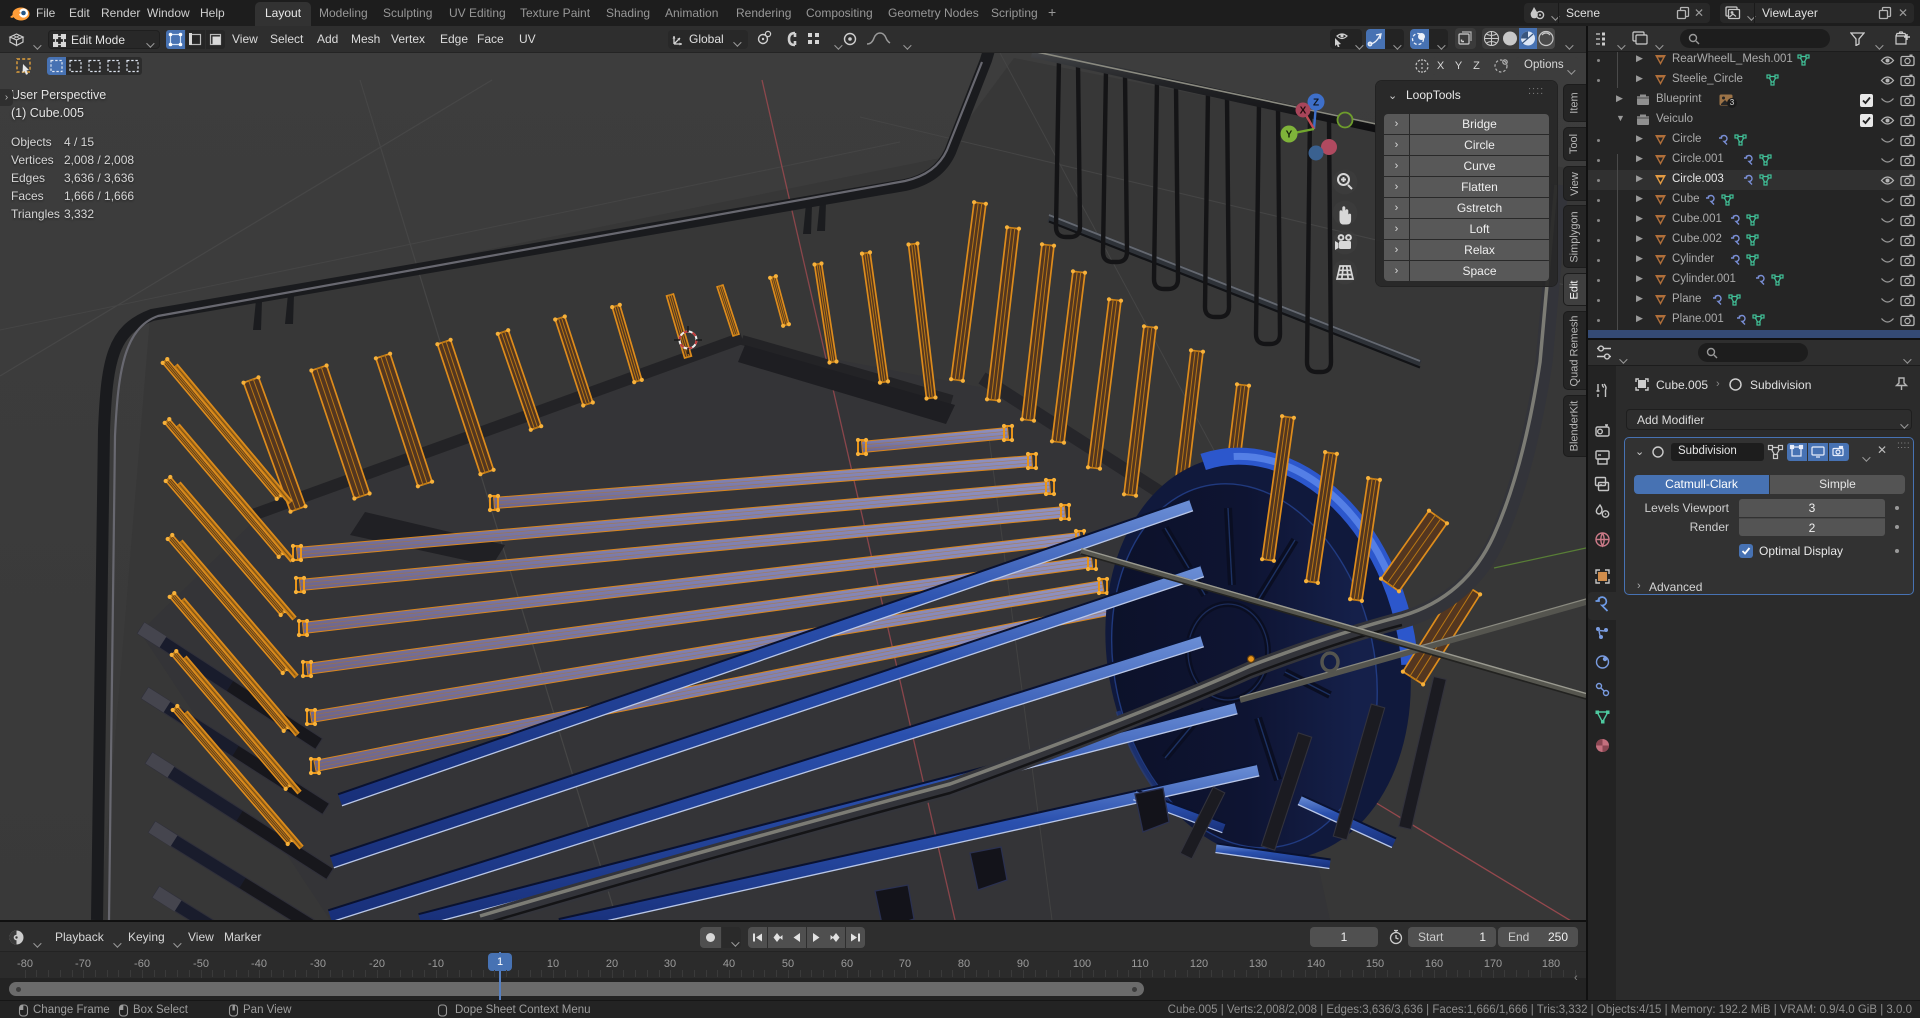  What do you see at coordinates (1316, 103) in the screenshot?
I see `svg-text: Z` at bounding box center [1316, 103].